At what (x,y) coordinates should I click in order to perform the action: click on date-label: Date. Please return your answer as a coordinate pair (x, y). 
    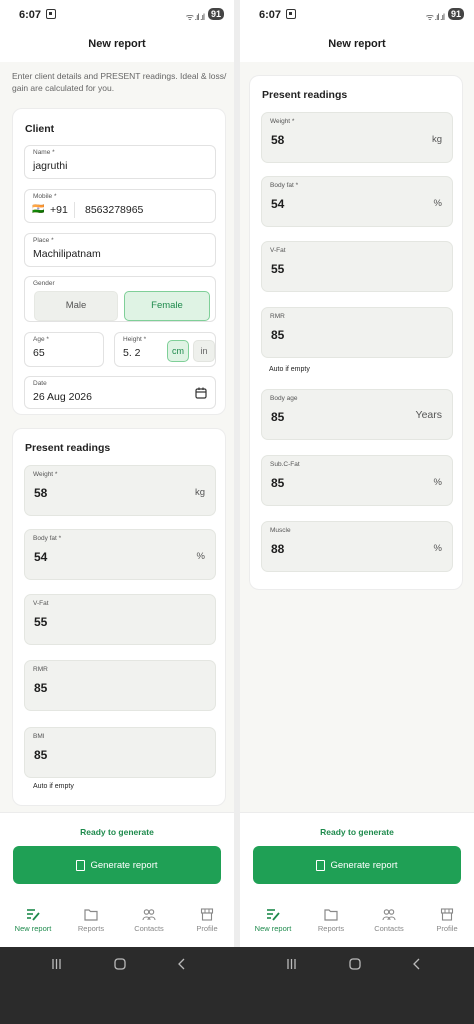
    Looking at the image, I should click on (40, 383).